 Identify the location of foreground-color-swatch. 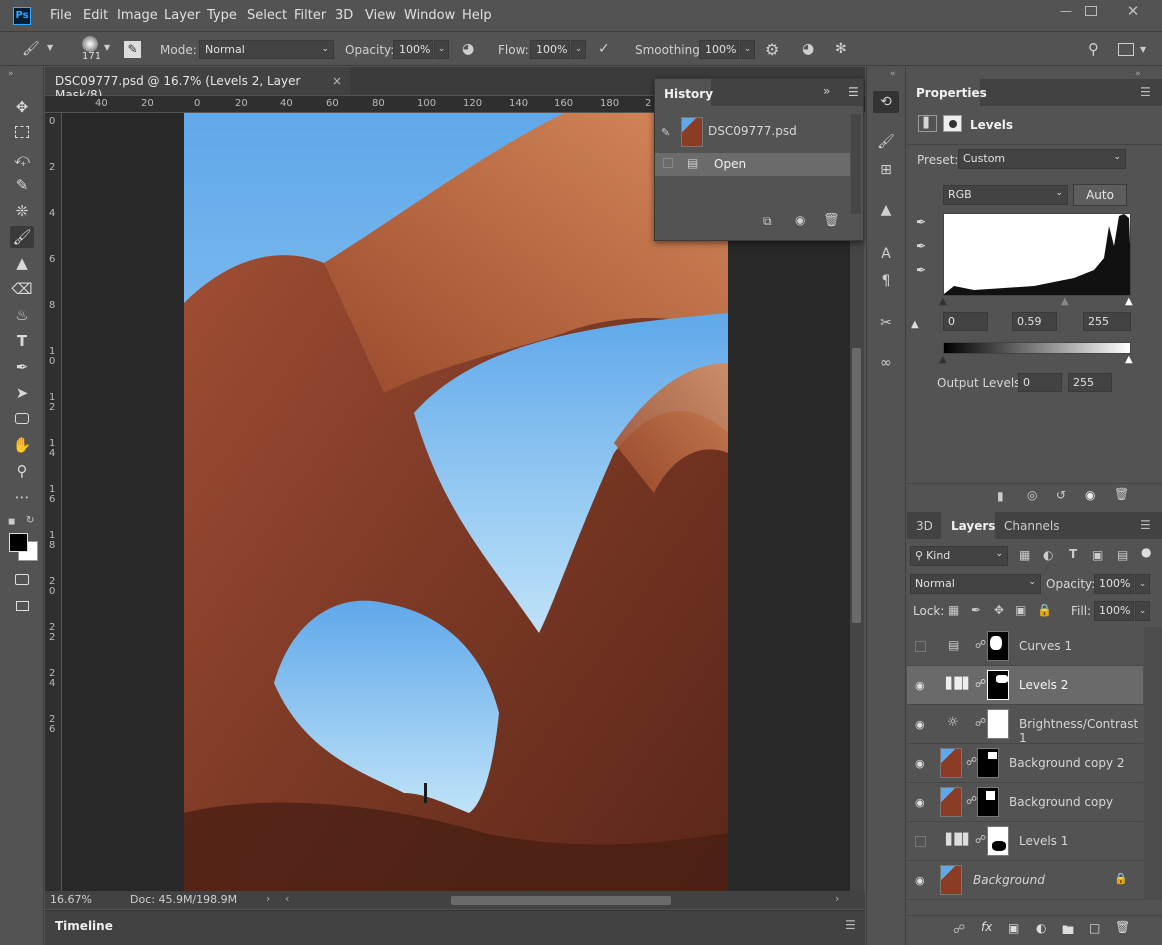
(18, 542).